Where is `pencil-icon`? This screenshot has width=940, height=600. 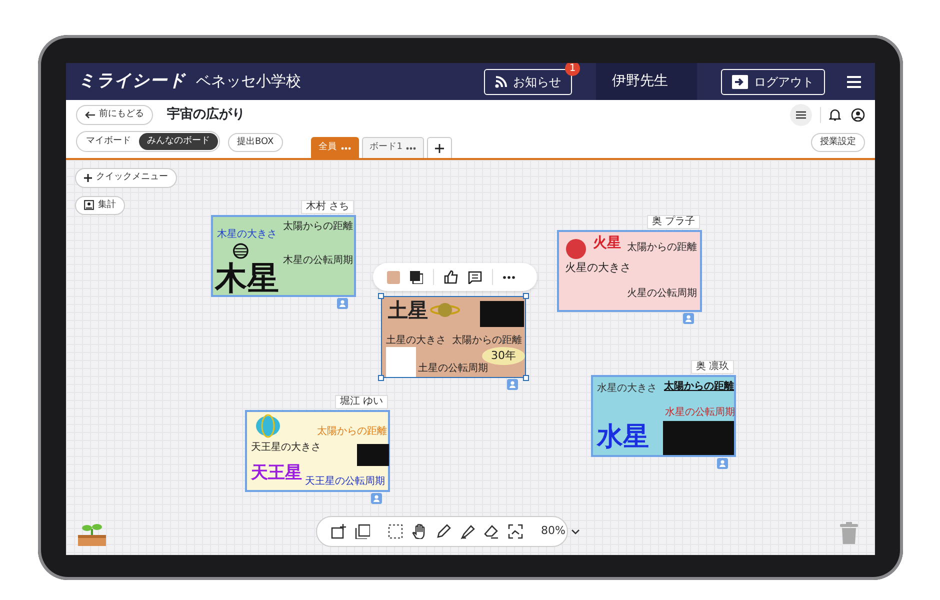
pencil-icon is located at coordinates (443, 531).